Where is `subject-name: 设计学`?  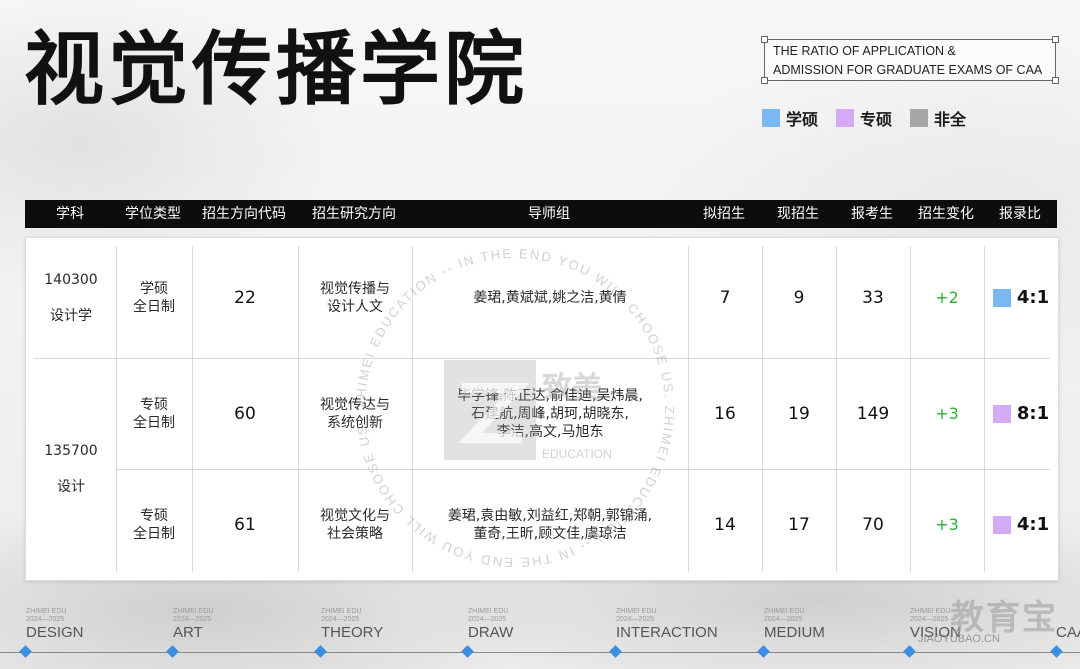 subject-name: 设计学 is located at coordinates (70, 316).